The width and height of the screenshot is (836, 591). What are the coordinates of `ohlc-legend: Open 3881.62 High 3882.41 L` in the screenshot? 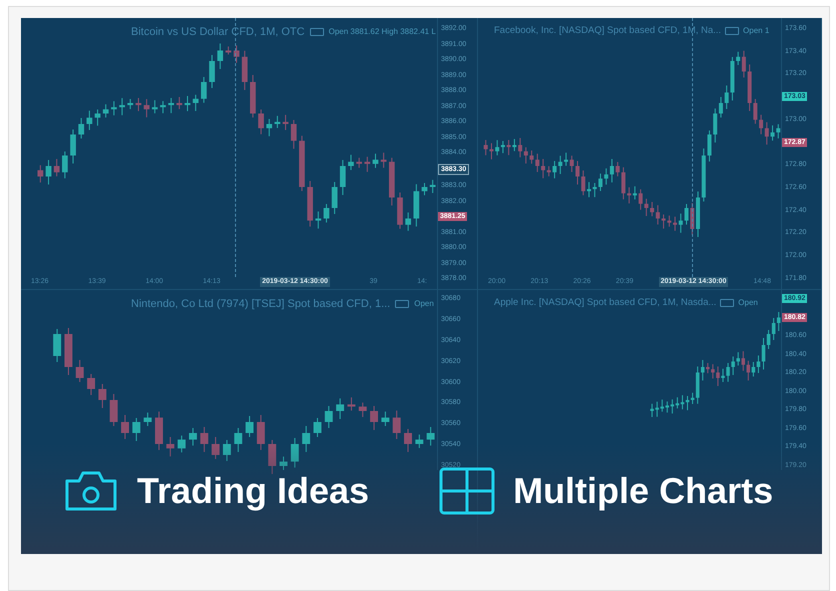 It's located at (382, 32).